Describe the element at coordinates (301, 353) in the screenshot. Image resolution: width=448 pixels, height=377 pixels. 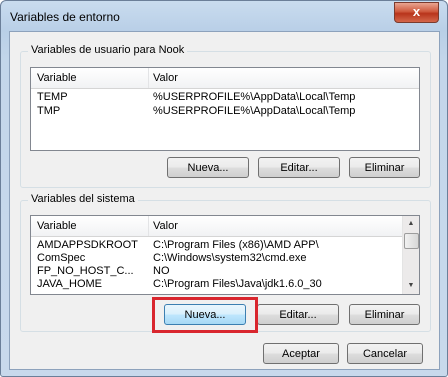
I see `ok-button: Aceptar` at that location.